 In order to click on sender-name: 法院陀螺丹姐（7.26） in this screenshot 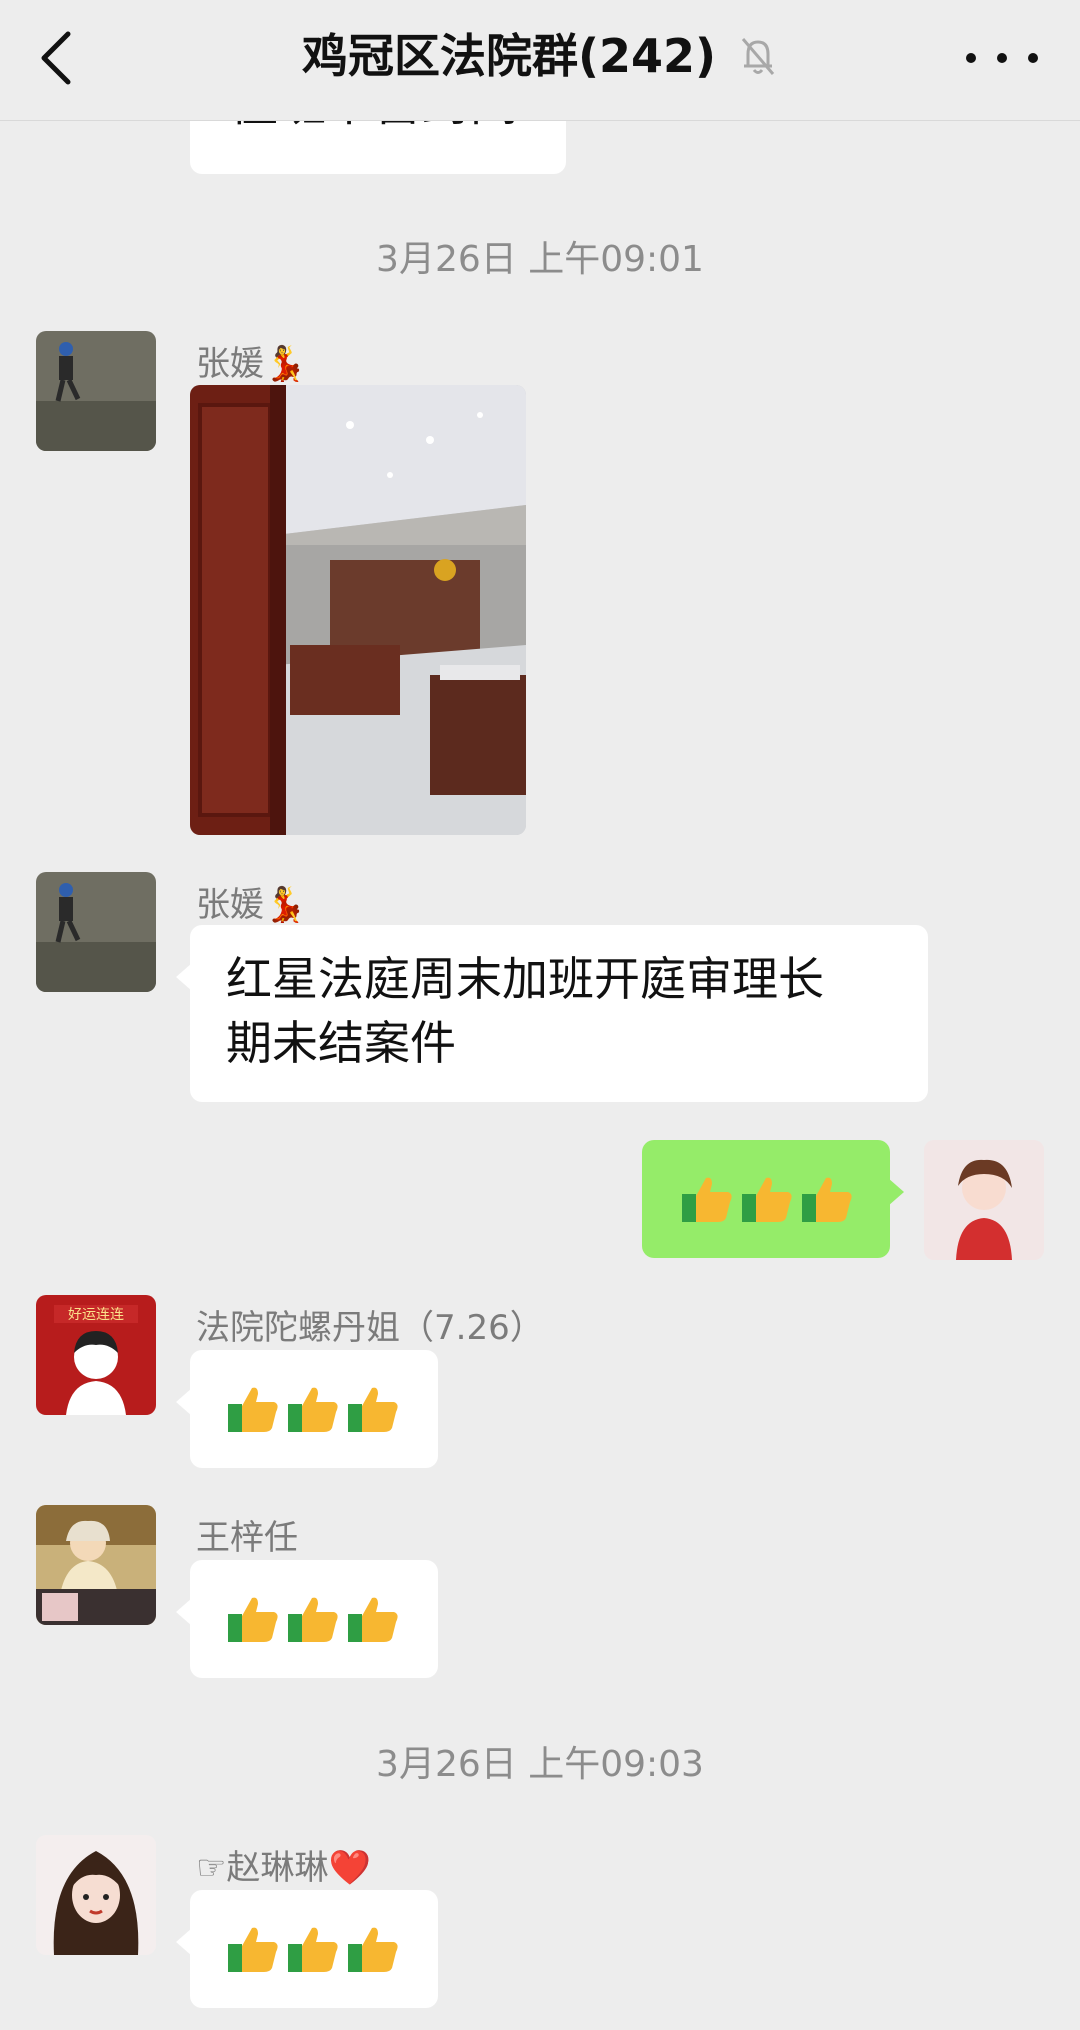, I will do `click(370, 1328)`.